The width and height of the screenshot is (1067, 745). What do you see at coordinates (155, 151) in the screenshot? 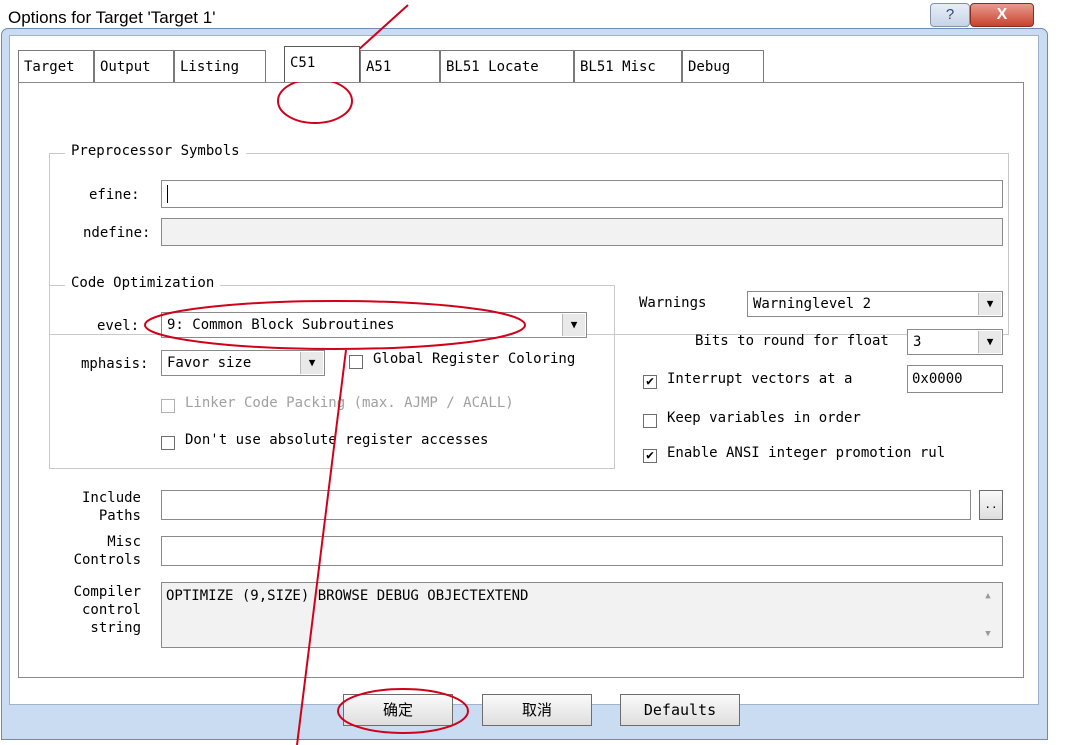
I see `preprocessor-symbols-label: Preprocessor Symbols` at bounding box center [155, 151].